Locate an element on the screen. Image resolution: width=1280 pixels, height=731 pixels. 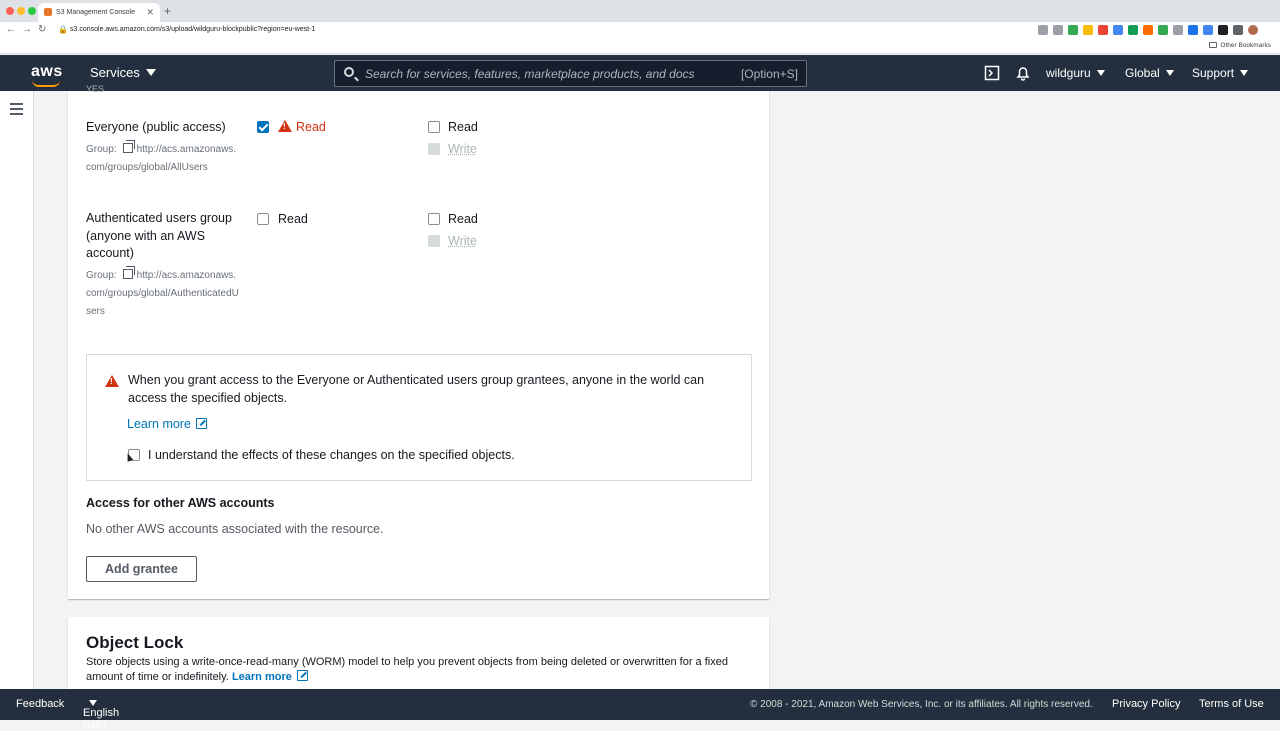
close-window-icon is located at coordinates (10, 11).